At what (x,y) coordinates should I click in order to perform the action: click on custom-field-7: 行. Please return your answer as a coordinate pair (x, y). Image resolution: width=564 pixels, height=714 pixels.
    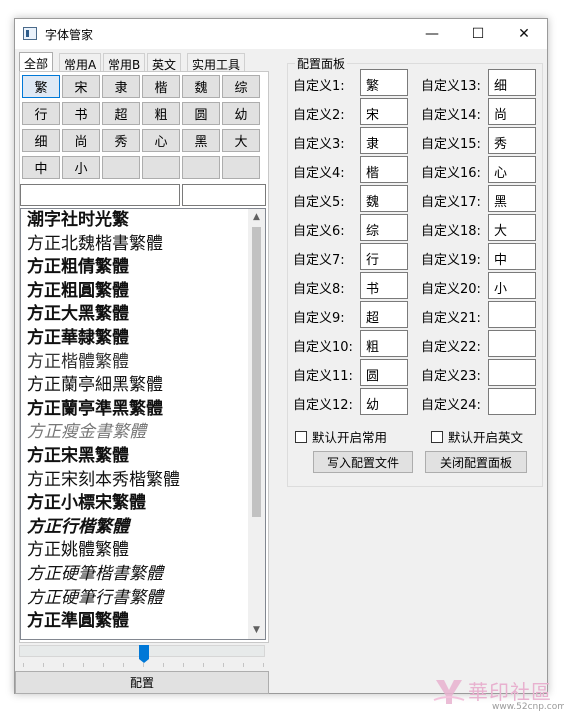
    Looking at the image, I should click on (384, 256).